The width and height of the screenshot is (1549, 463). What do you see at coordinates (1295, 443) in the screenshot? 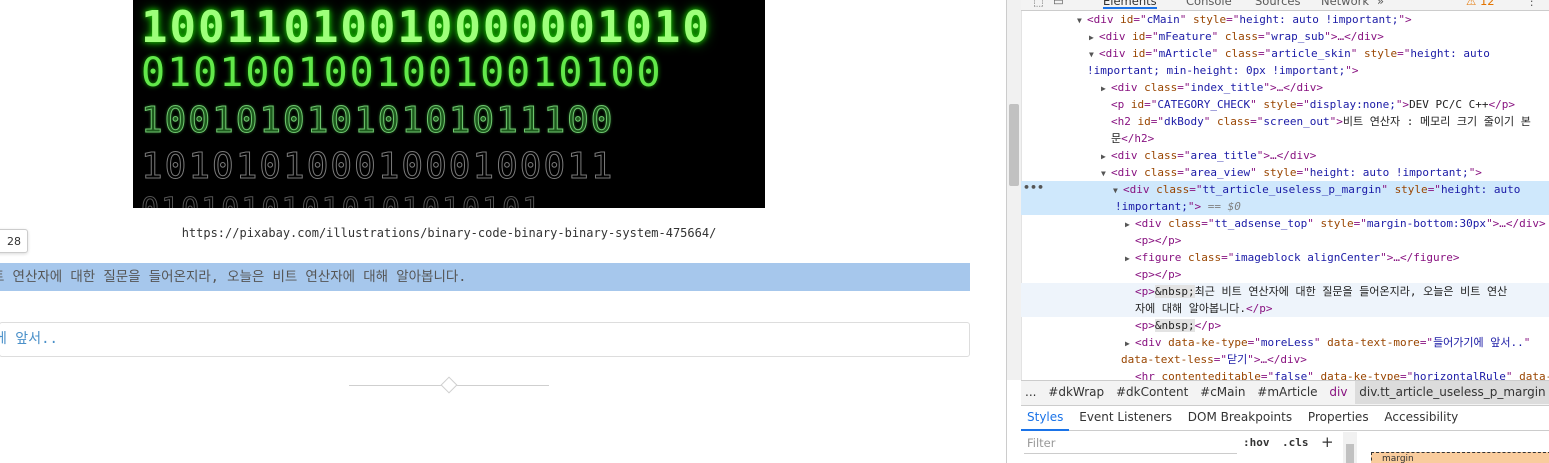
I see `cls-toggle-button: .cls` at bounding box center [1295, 443].